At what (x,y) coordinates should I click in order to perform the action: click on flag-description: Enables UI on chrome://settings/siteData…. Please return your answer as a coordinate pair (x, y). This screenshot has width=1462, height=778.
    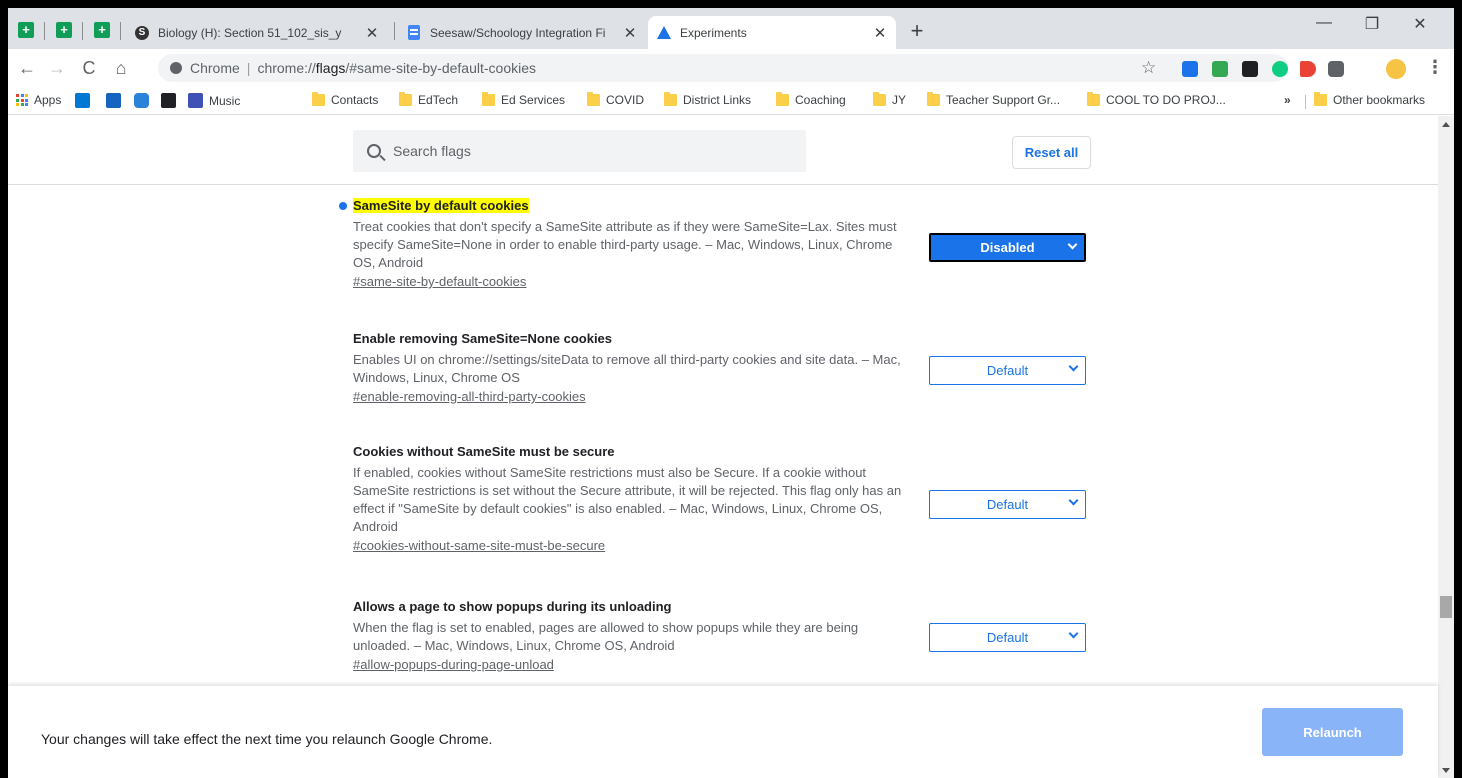
    Looking at the image, I should click on (627, 368).